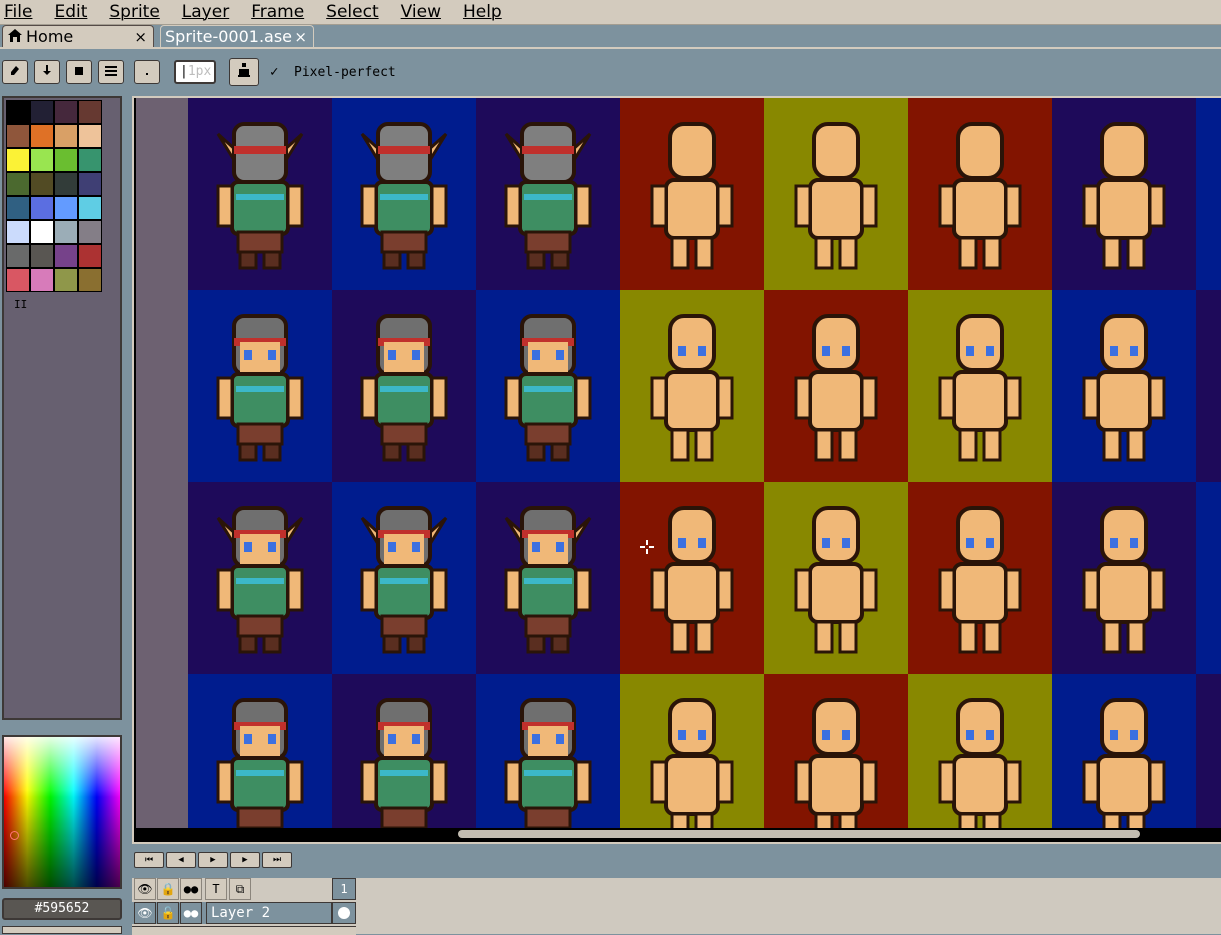 The width and height of the screenshot is (1221, 935). Describe the element at coordinates (195, 72) in the screenshot. I see `brush-size-input: |1px` at that location.